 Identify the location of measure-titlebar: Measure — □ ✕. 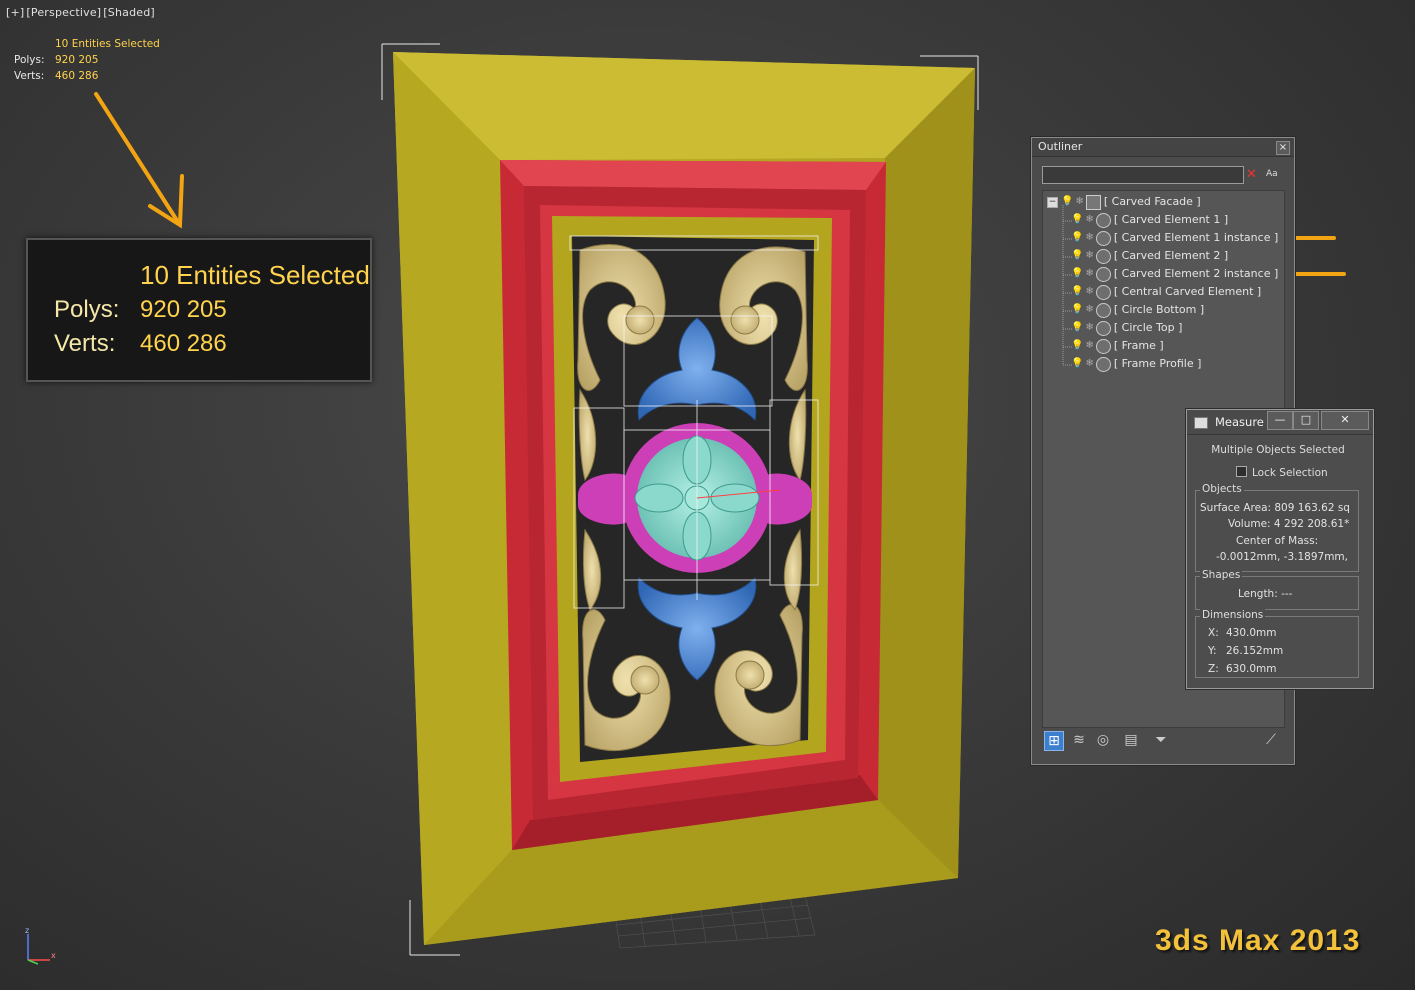
(1280, 422).